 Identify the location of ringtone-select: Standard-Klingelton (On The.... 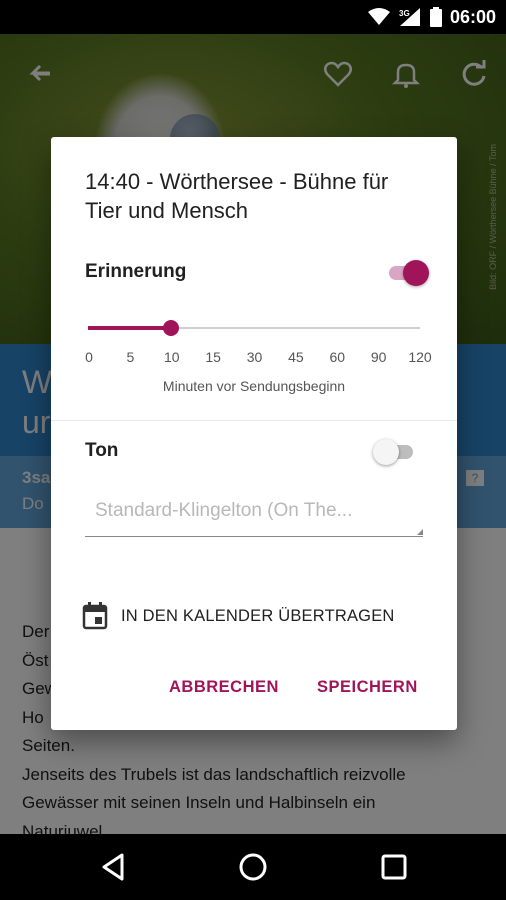
(254, 515).